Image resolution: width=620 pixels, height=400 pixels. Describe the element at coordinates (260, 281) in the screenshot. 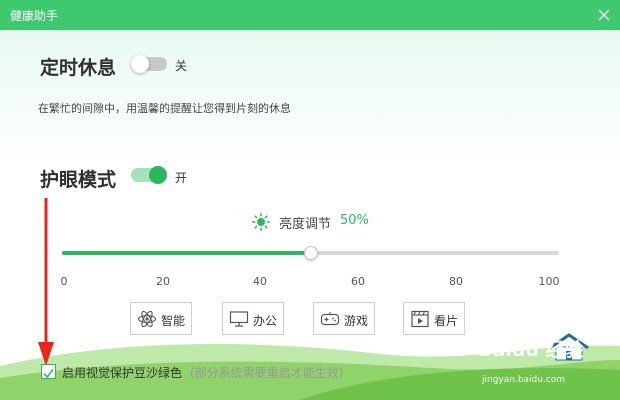

I see `slider-tick-label: 40` at that location.